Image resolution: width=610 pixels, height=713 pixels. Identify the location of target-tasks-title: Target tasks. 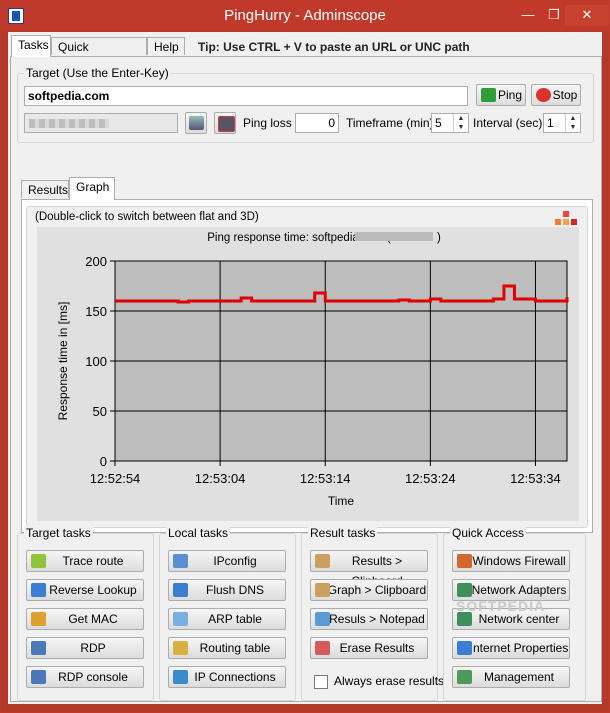
(58, 533).